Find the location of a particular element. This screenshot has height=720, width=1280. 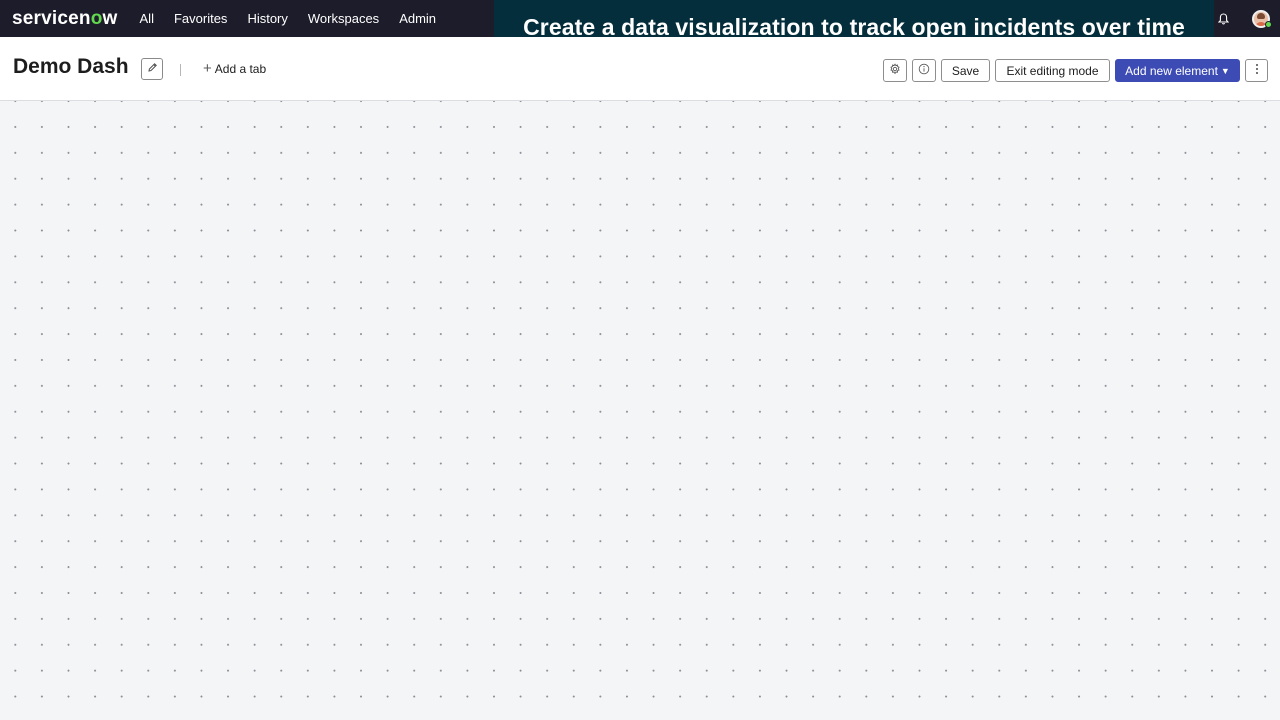

page-title: Demo Dash is located at coordinates (71, 66).